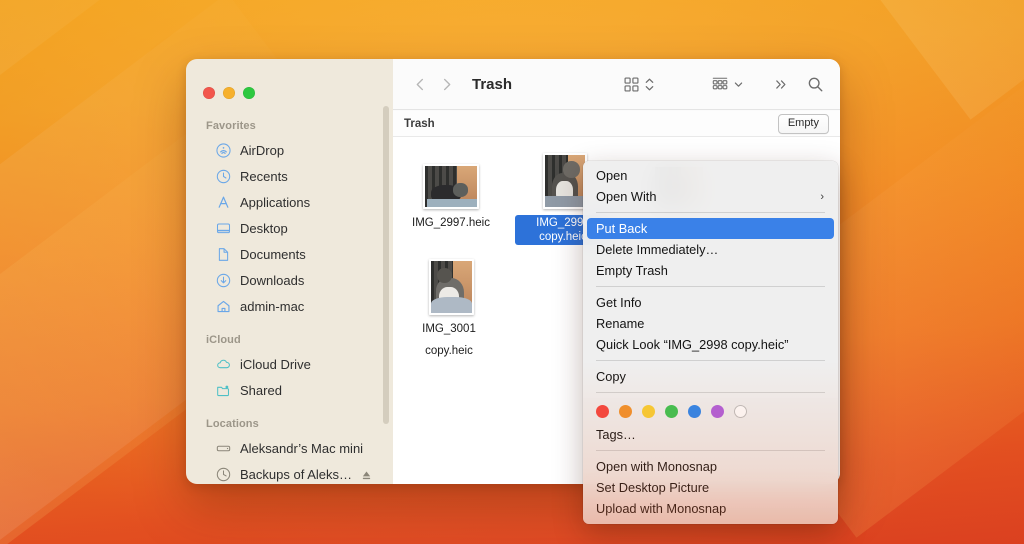 The height and width of the screenshot is (544, 1024). I want to click on menu-item-get-info: Get Info, so click(710, 302).